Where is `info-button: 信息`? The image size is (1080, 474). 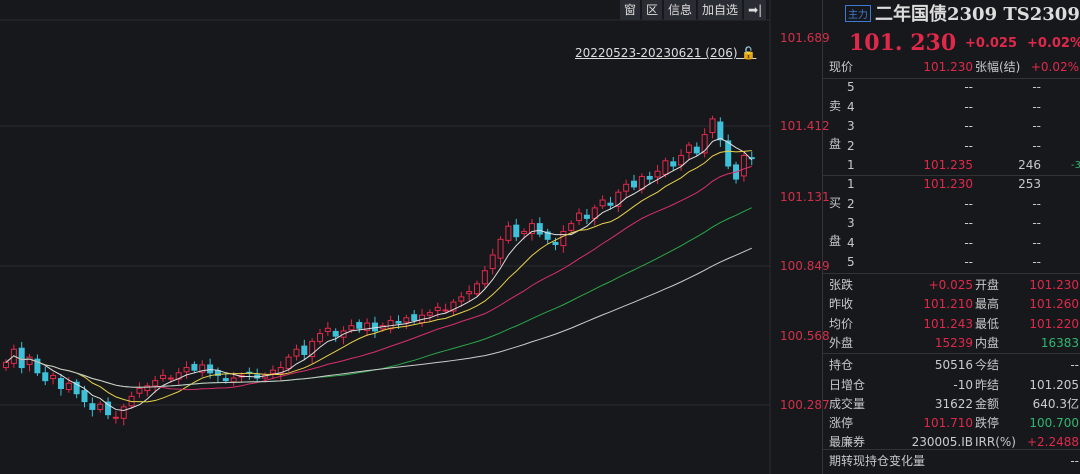 info-button: 信息 is located at coordinates (680, 10).